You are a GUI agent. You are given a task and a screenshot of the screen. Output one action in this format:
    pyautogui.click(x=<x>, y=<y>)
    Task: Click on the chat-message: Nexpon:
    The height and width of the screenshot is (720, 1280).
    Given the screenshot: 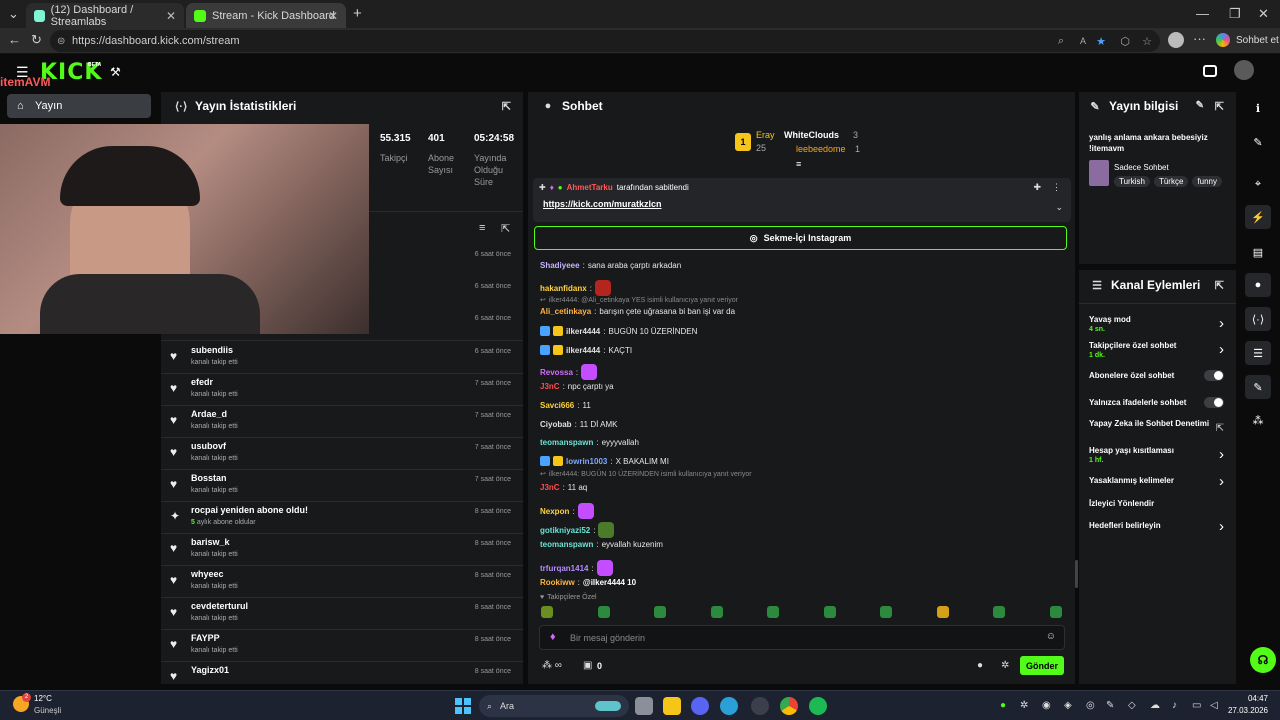 What is the action you would take?
    pyautogui.click(x=567, y=511)
    